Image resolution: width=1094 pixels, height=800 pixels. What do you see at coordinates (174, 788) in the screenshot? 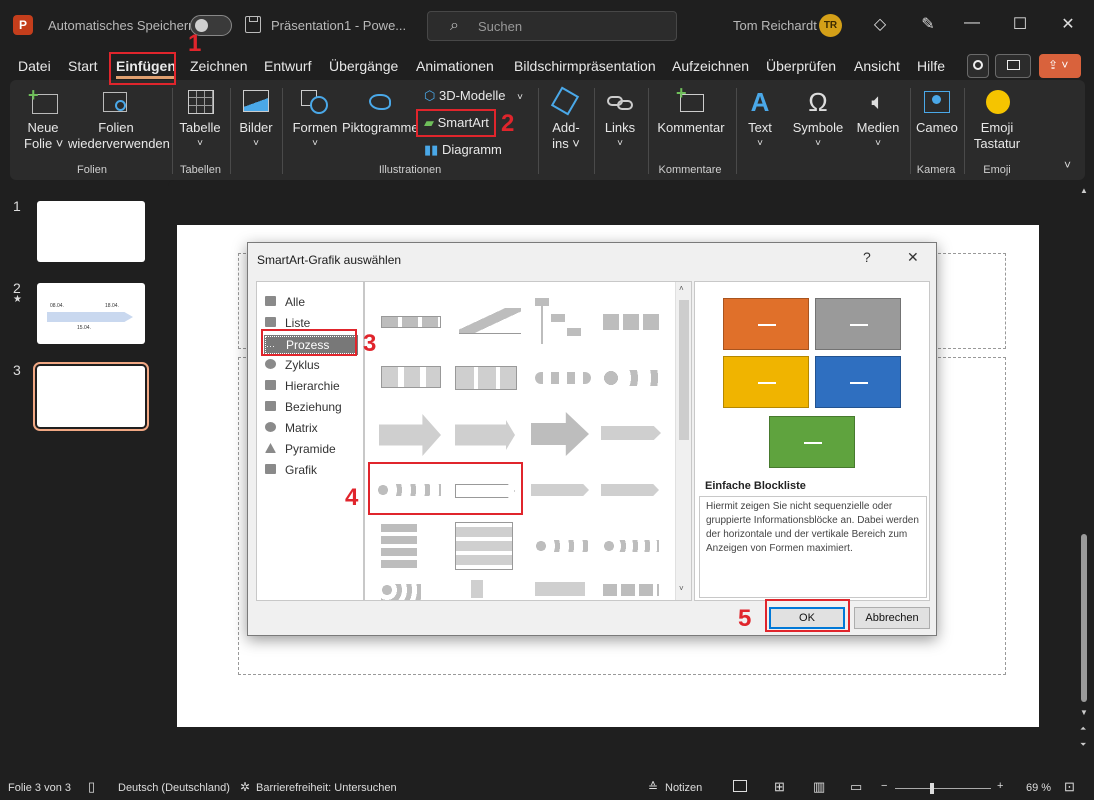
I see `language-indicator: Deutsch (Deutschland)` at bounding box center [174, 788].